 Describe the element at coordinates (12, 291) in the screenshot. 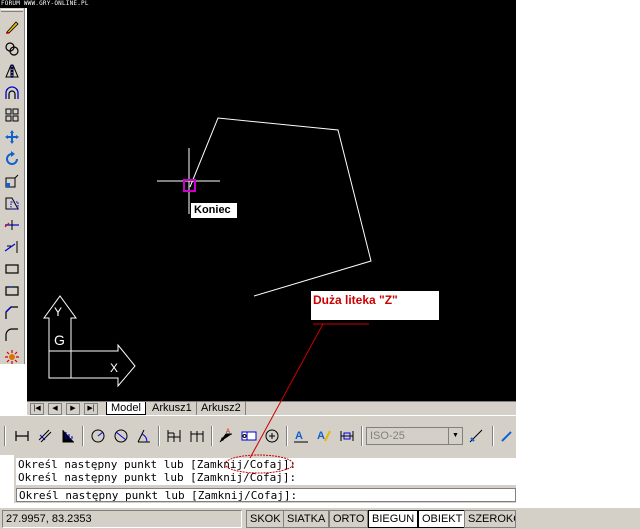

I see `break-at-point-icon` at that location.